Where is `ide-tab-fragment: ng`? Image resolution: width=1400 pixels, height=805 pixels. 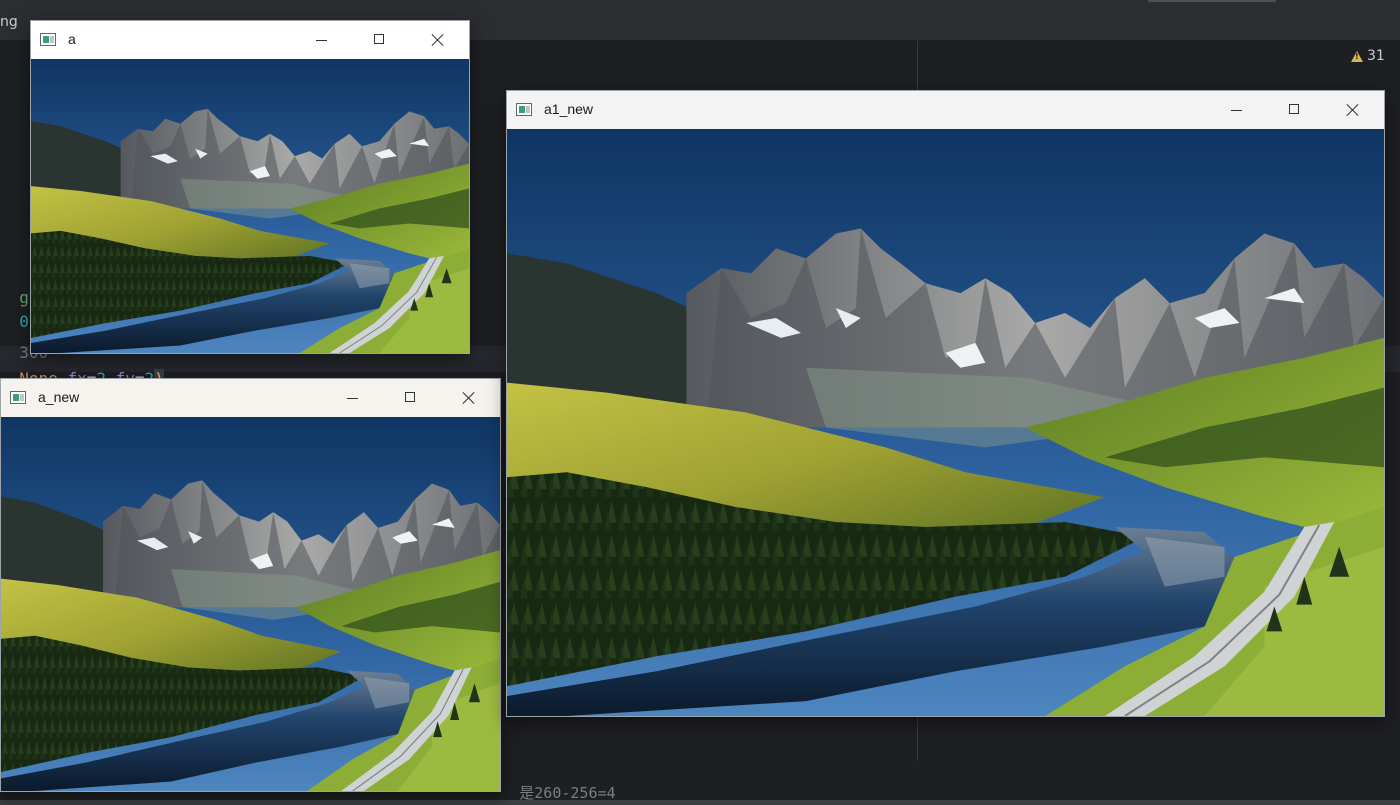 ide-tab-fragment: ng is located at coordinates (9, 25).